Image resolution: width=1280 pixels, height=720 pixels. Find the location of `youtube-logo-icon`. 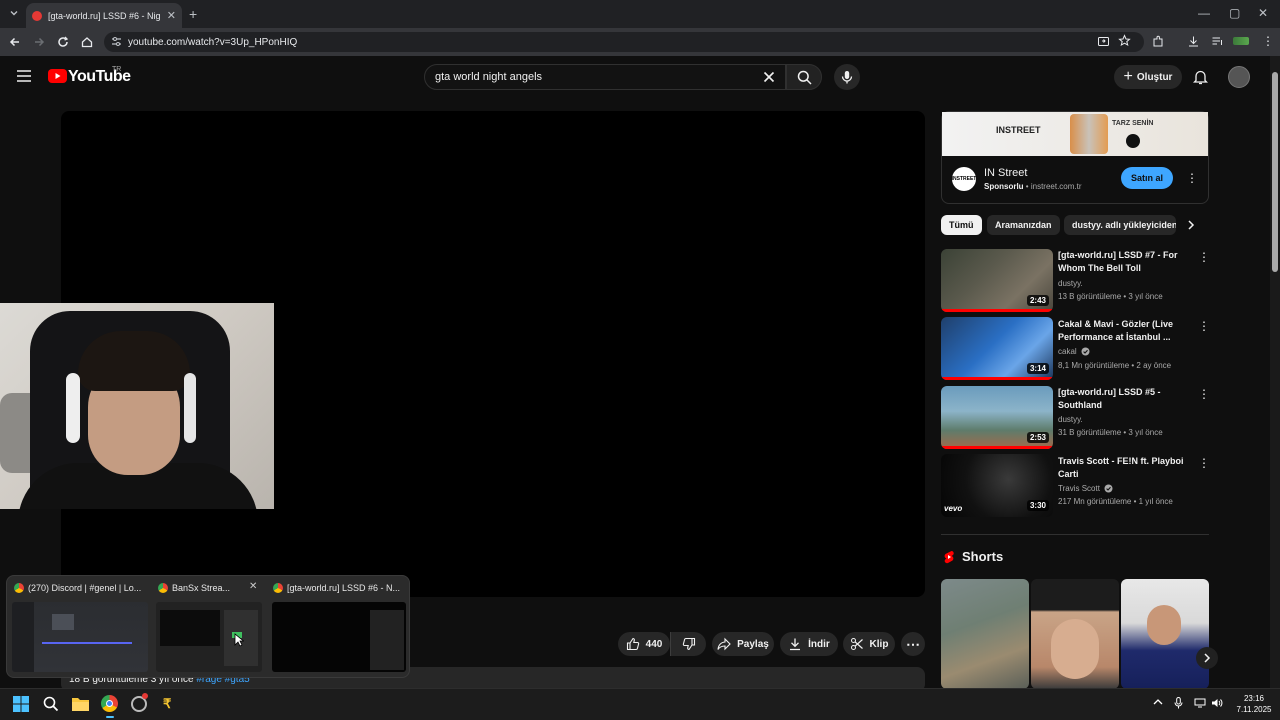

youtube-logo-icon is located at coordinates (57, 76).